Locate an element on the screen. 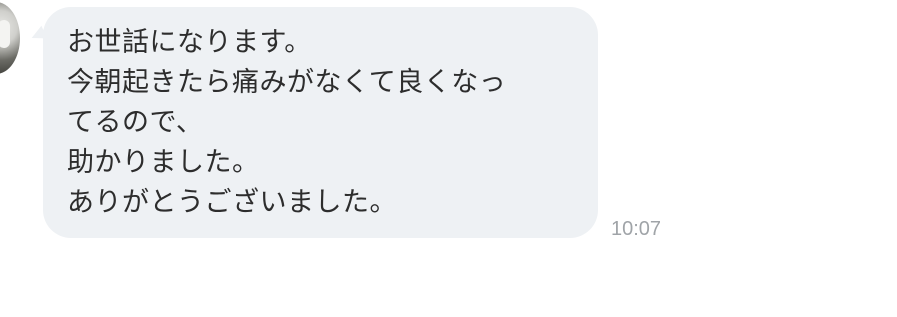 The width and height of the screenshot is (897, 317). avatar-photo-icon is located at coordinates (5, 34).